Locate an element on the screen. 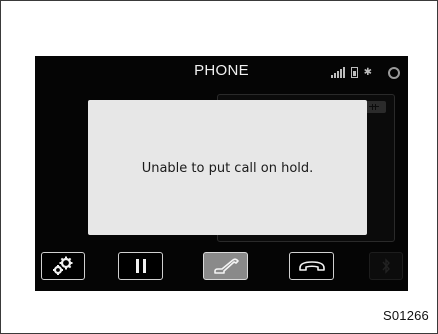 This screenshot has width=438, height=334. signal-strength-icon is located at coordinates (337, 72).